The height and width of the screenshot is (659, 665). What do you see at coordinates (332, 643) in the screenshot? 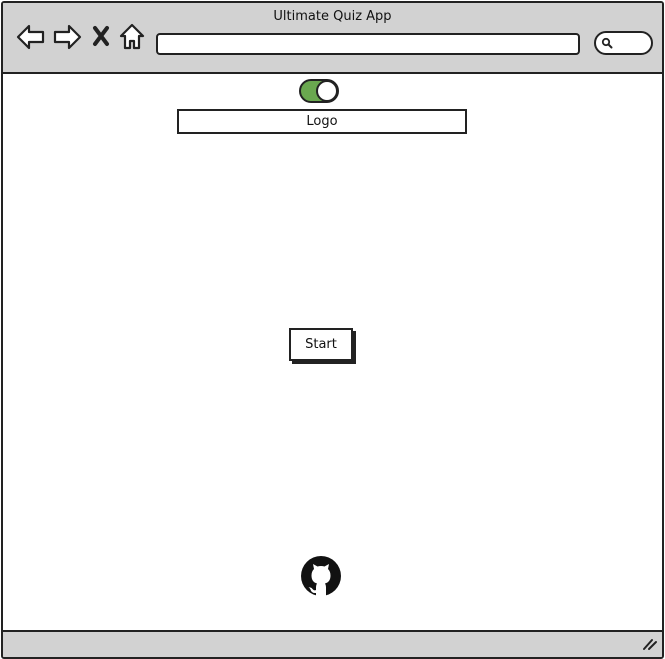
I see `status-bar` at bounding box center [332, 643].